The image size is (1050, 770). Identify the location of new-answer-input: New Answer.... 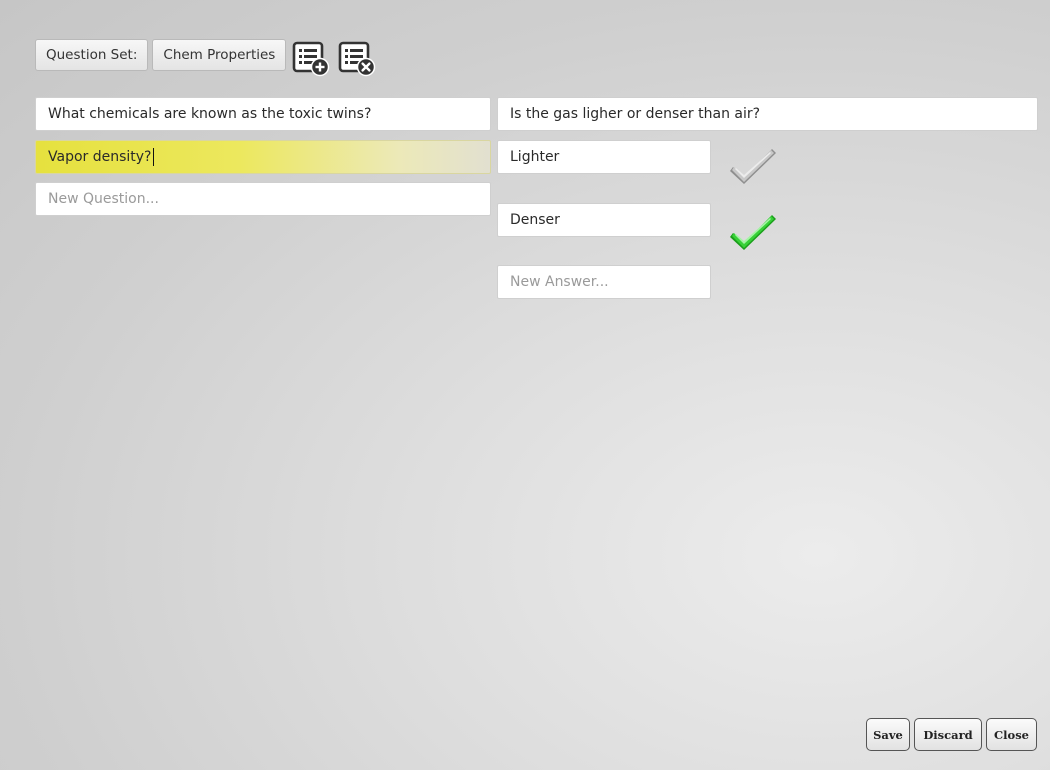
(604, 282).